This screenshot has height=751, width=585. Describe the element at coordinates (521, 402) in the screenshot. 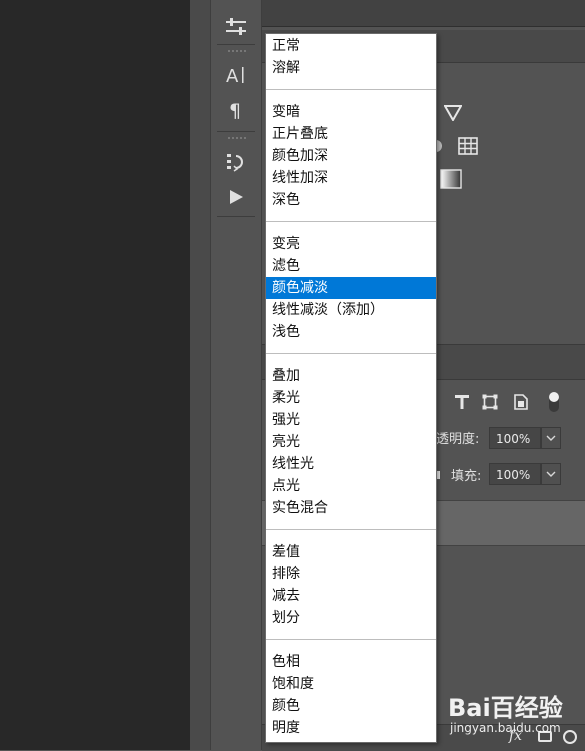

I see `smart-object-filter-icon` at that location.